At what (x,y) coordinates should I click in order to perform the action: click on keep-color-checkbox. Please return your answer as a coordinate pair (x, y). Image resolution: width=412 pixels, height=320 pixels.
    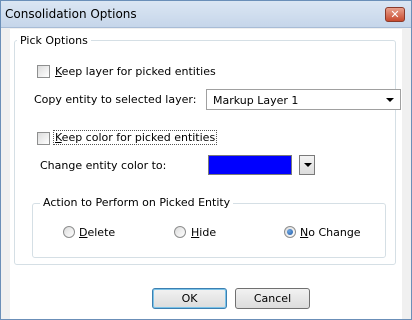
    Looking at the image, I should click on (43, 138).